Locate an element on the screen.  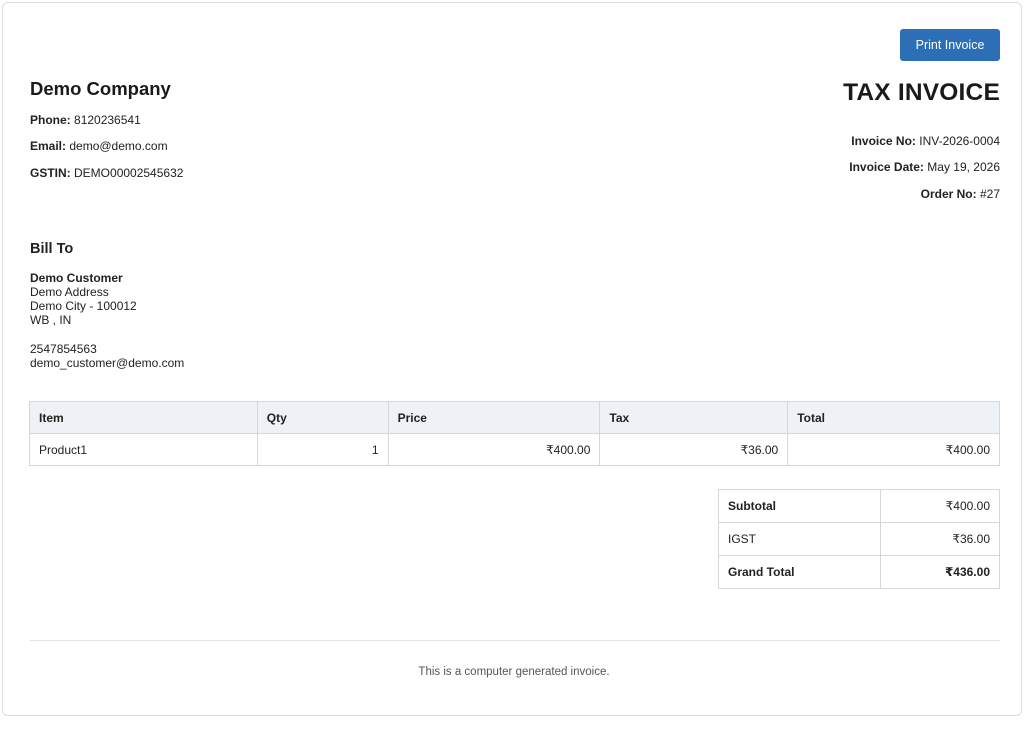
grand-total-label: Grand Total is located at coordinates (799, 572).